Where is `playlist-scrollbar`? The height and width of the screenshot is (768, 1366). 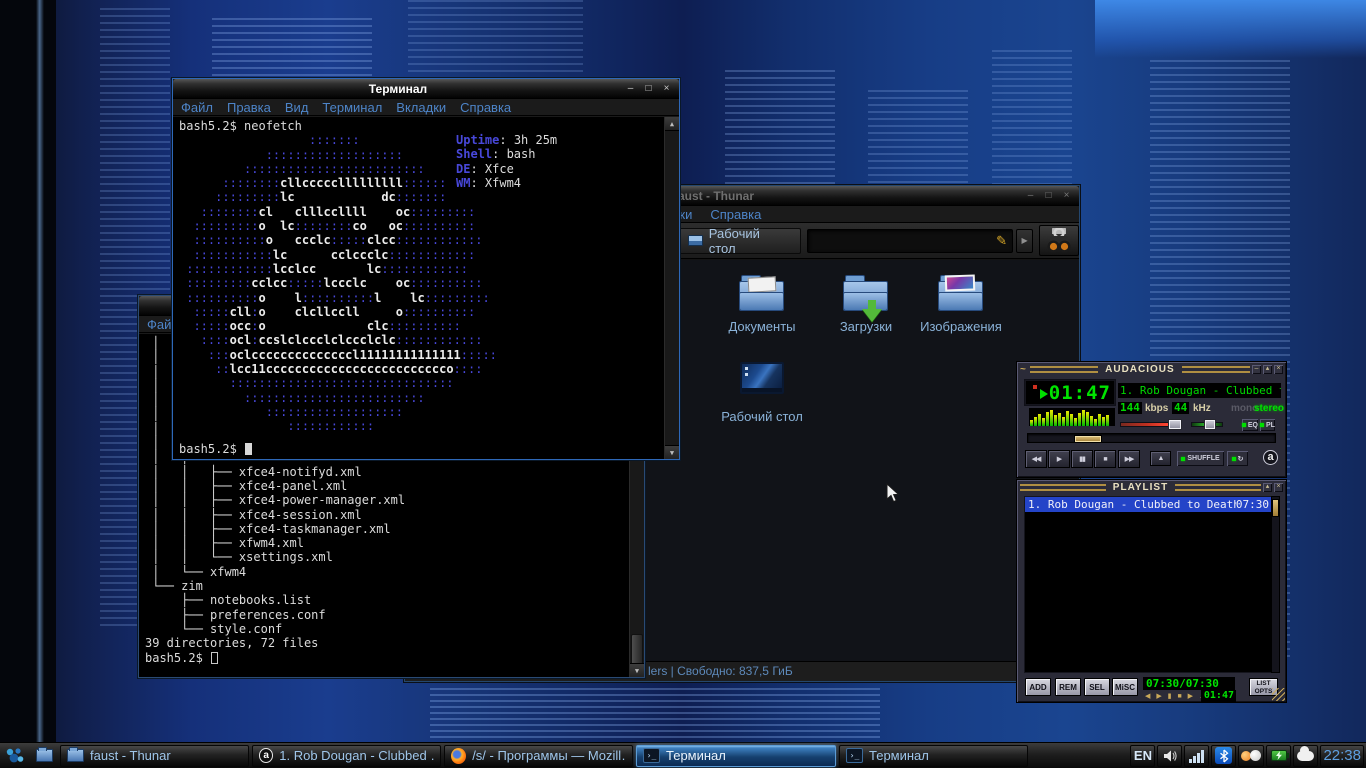
playlist-scrollbar is located at coordinates (1275, 584).